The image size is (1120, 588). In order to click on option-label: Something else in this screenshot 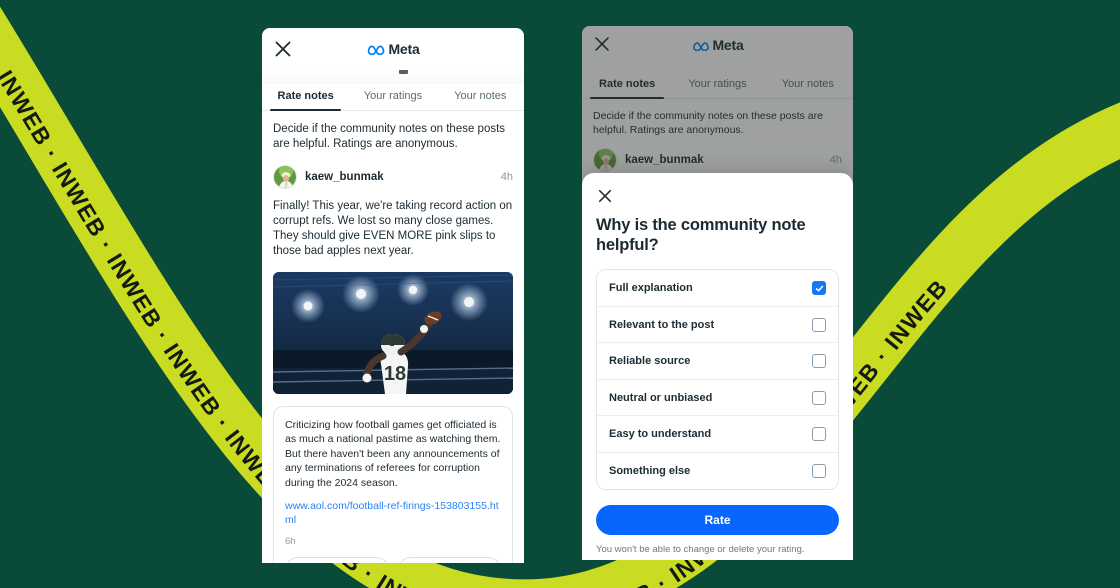, I will do `click(650, 471)`.